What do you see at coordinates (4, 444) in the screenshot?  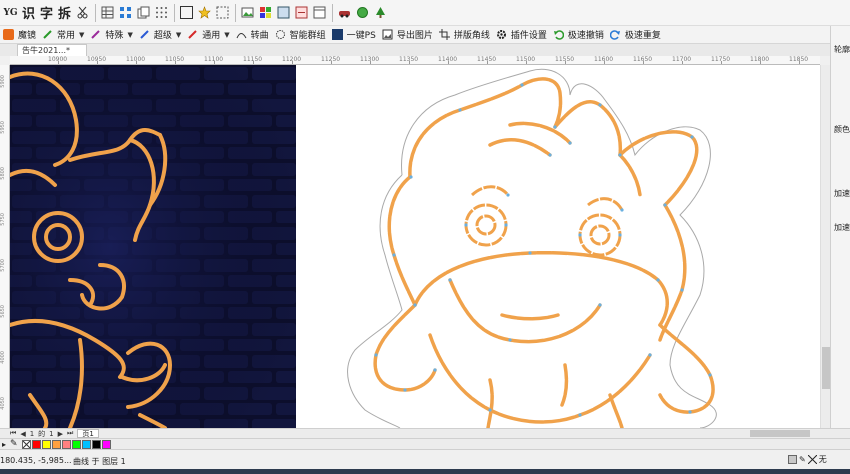 I see `palette-arrow-icon: ▸` at bounding box center [4, 444].